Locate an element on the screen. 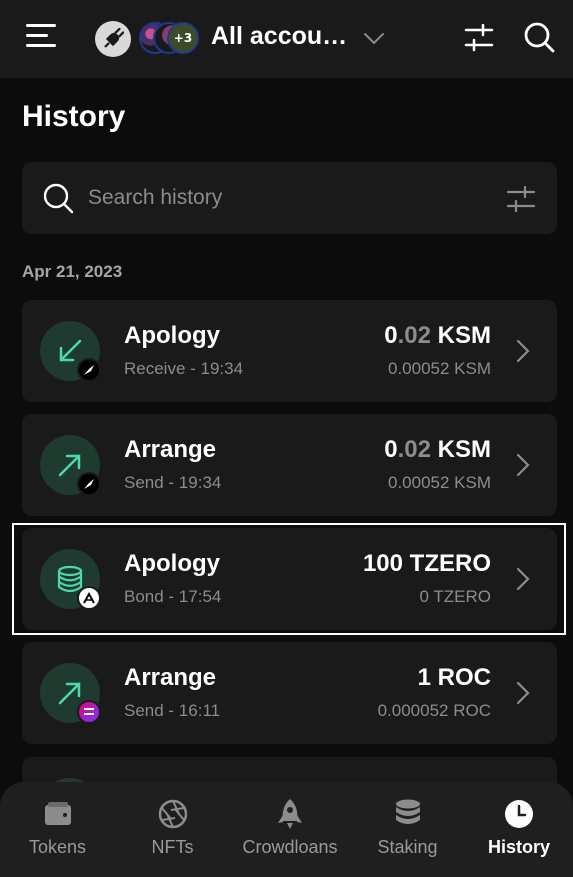  bottom-tab-bar: Tokens NFTs Crowdloans Staking History is located at coordinates (286, 829).